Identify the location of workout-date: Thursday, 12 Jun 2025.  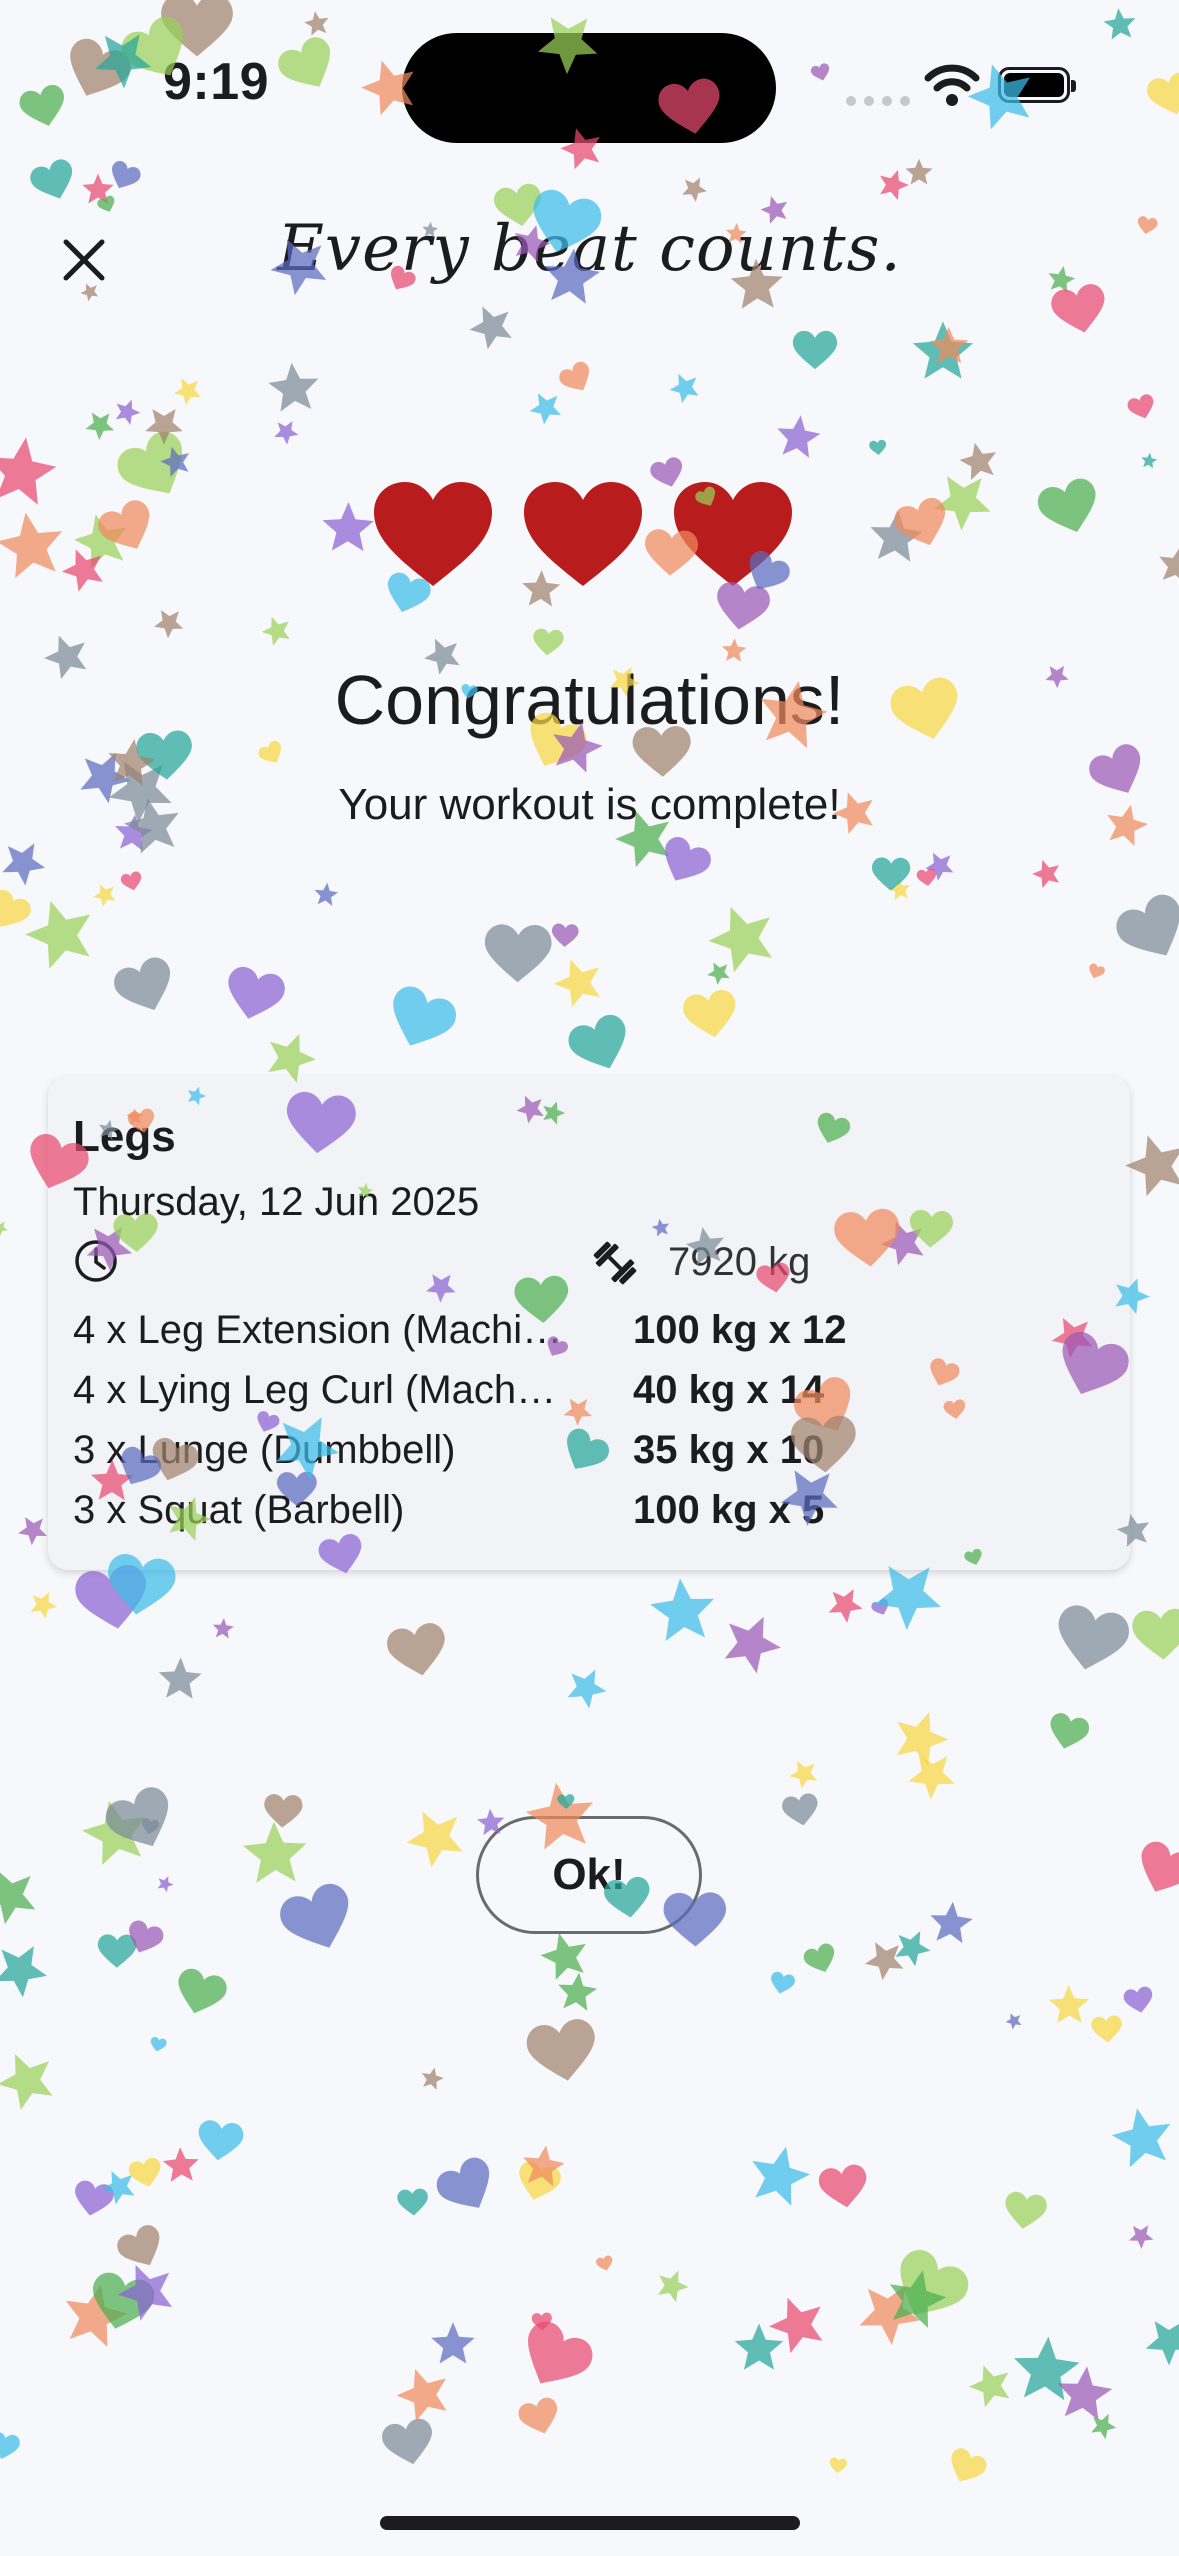
(276, 1202).